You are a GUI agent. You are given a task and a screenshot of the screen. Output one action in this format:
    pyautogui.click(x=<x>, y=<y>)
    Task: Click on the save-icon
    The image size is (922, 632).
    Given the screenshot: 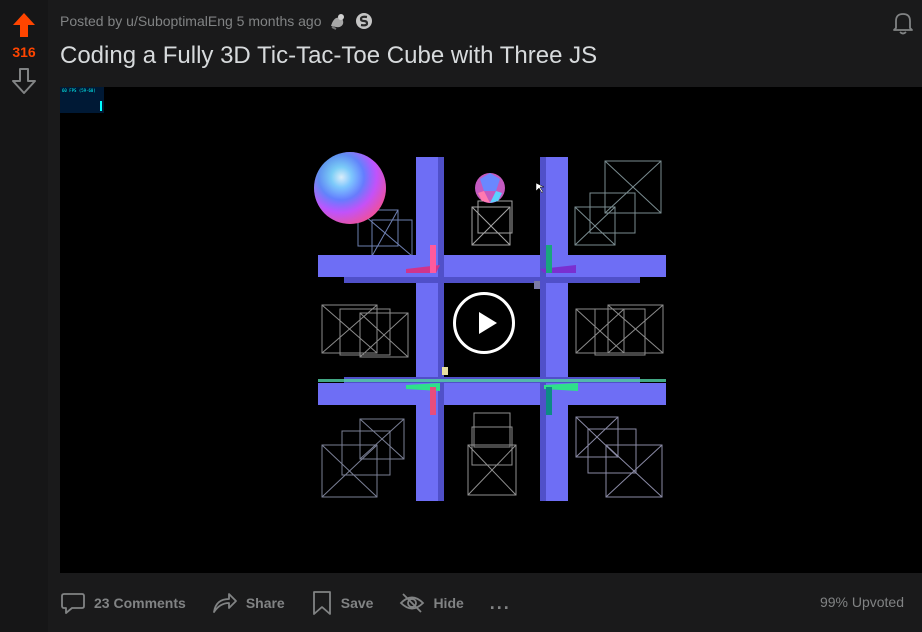 What is the action you would take?
    pyautogui.click(x=321, y=603)
    